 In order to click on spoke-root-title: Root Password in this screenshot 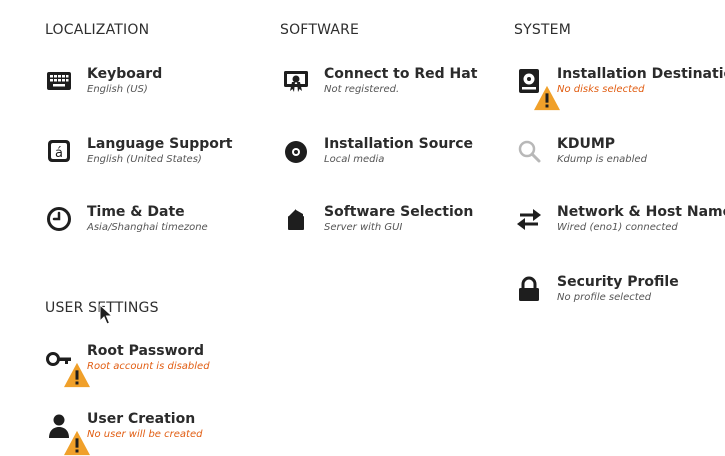, I will do `click(146, 351)`.